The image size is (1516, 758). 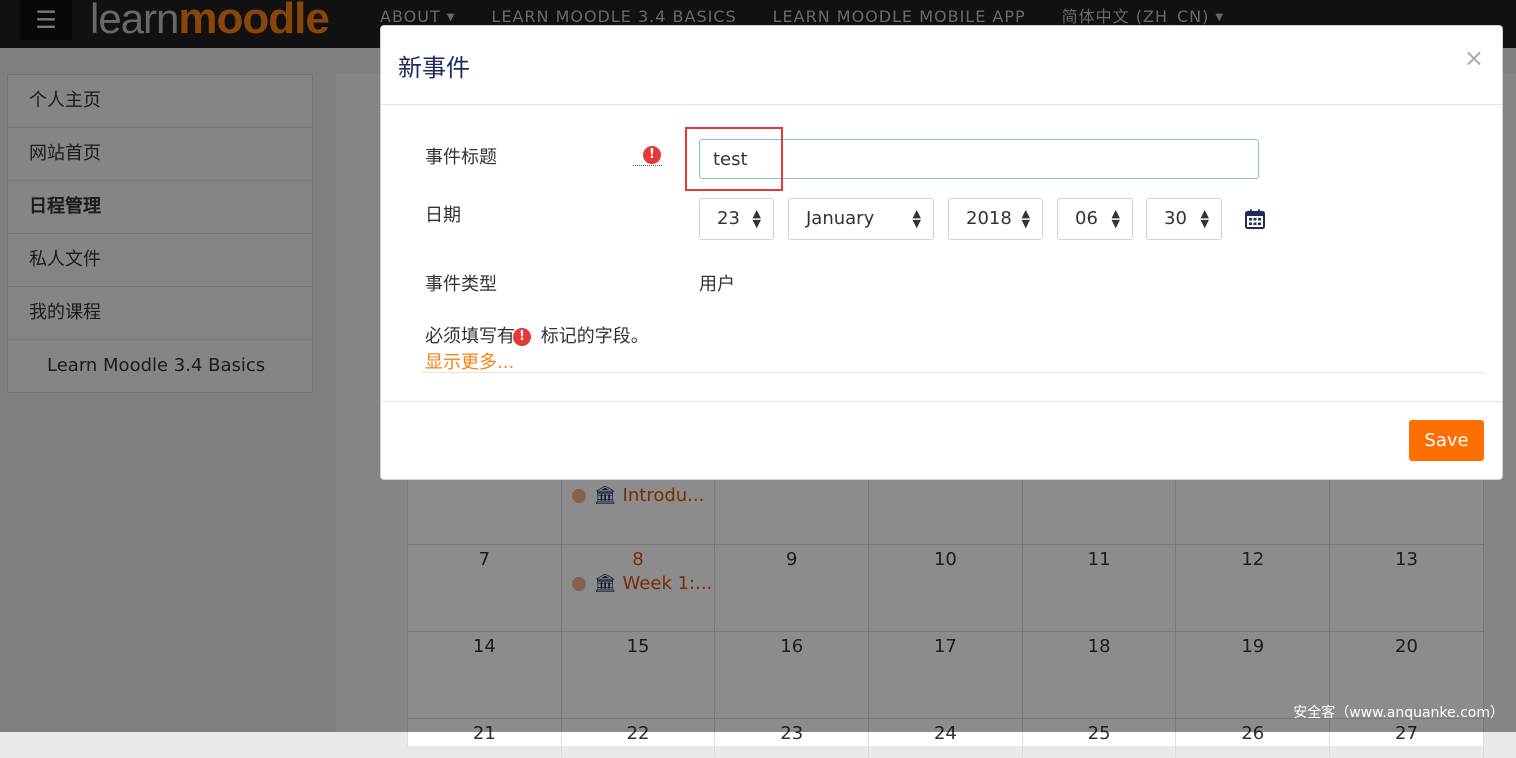 What do you see at coordinates (1474, 58) in the screenshot?
I see `close-icon: ×` at bounding box center [1474, 58].